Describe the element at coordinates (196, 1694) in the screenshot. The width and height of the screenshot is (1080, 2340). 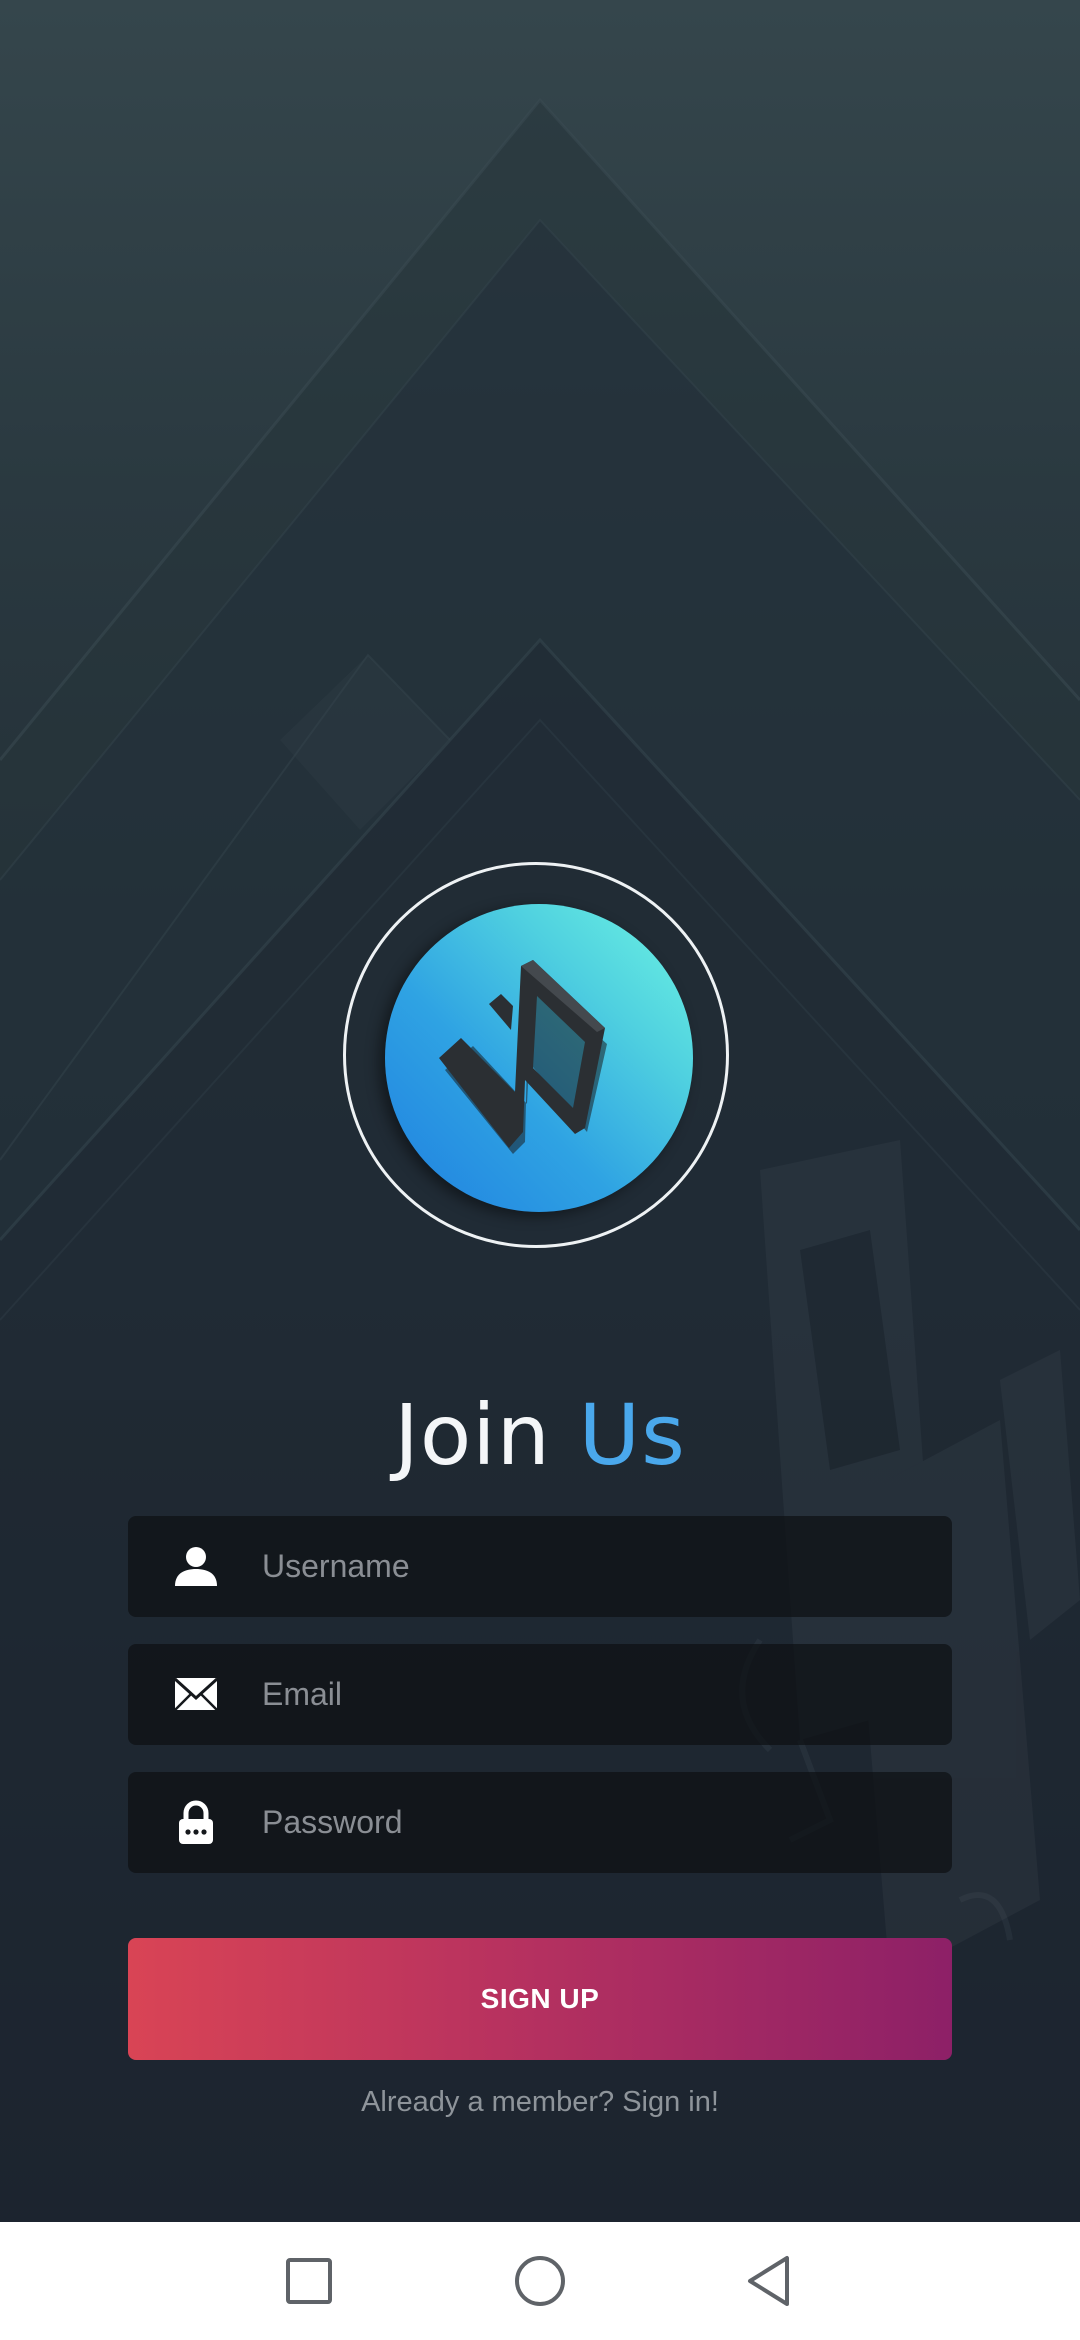
I see `envelope-icon` at that location.